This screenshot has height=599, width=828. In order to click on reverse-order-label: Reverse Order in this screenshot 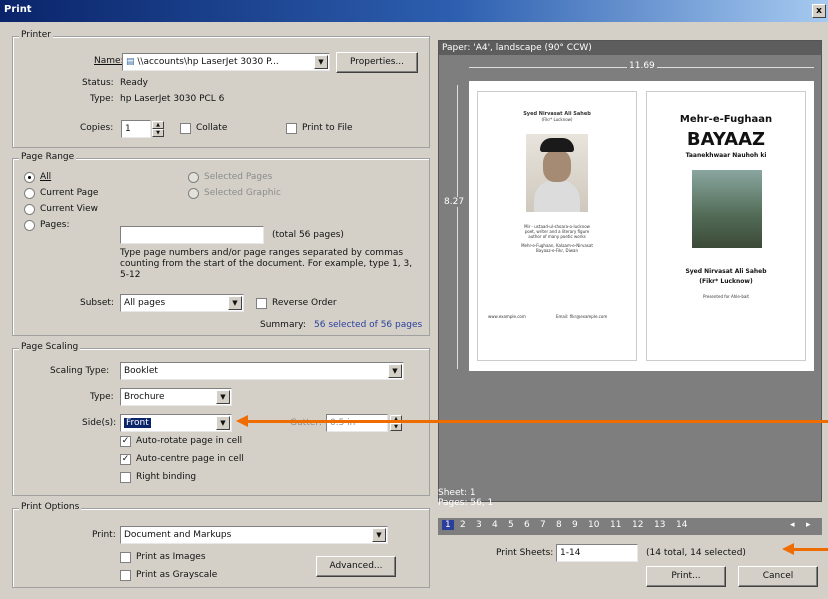, I will do `click(304, 303)`.